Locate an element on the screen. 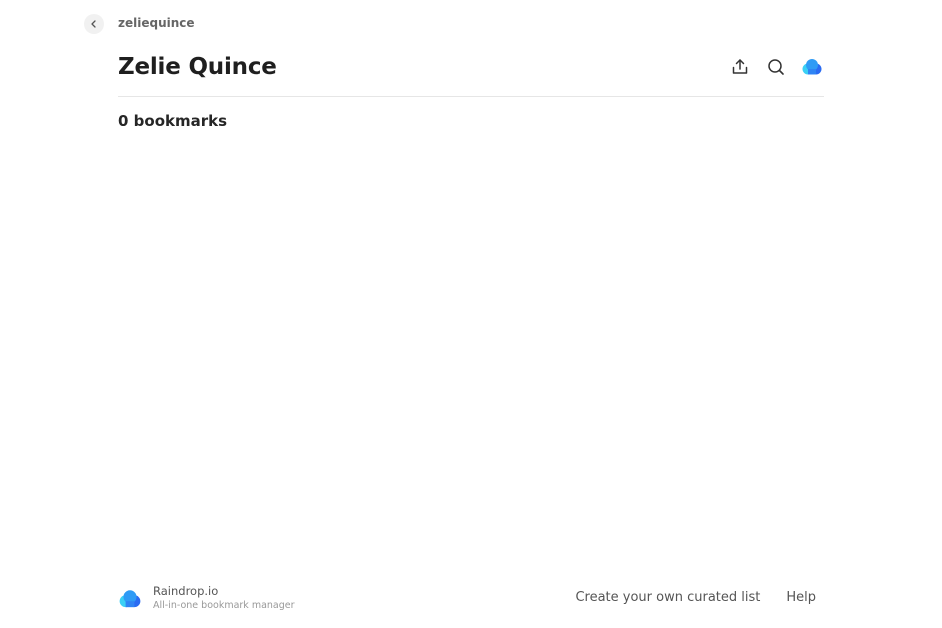 Image resolution: width=942 pixels, height=628 pixels. back-button is located at coordinates (94, 24).